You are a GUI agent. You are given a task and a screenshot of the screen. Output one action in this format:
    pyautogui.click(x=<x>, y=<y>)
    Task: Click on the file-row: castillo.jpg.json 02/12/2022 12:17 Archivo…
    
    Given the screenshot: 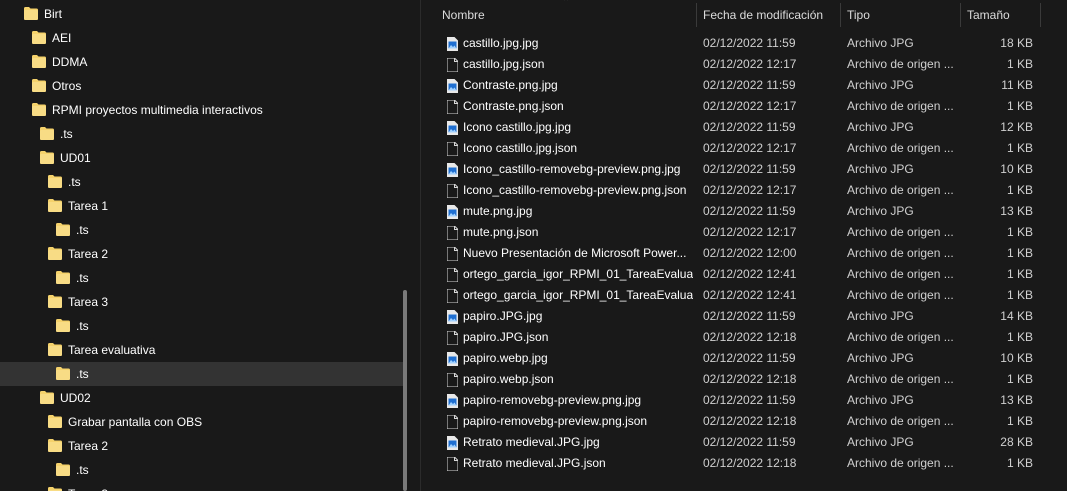 What is the action you would take?
    pyautogui.click(x=744, y=64)
    